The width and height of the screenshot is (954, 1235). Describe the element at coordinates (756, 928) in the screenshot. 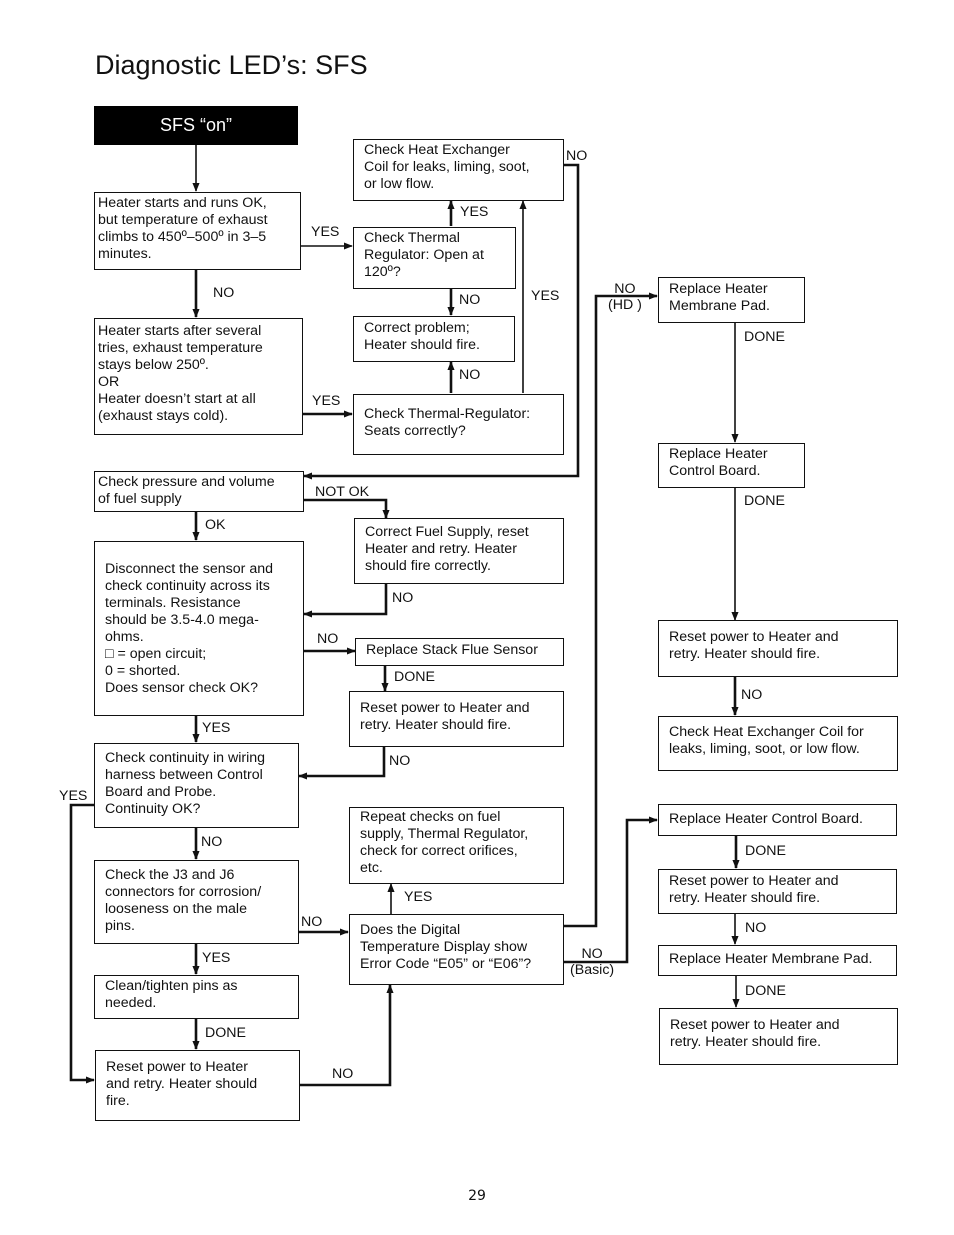

I see `edge-label-basic-reset-no: NO` at that location.